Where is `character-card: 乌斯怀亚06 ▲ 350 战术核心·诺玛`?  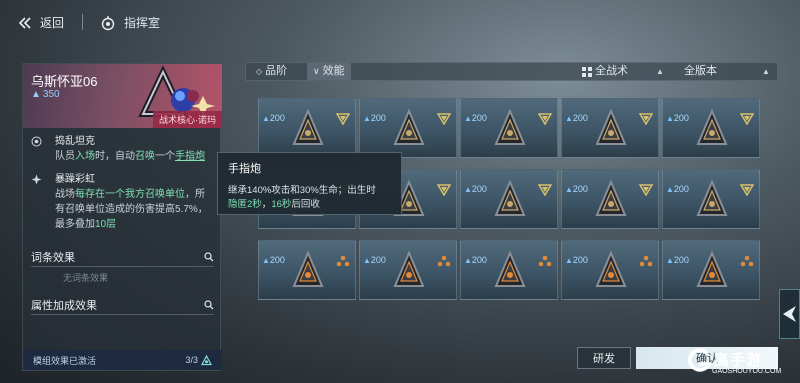 character-card: 乌斯怀亚06 ▲ 350 战术核心·诺玛 is located at coordinates (122, 96).